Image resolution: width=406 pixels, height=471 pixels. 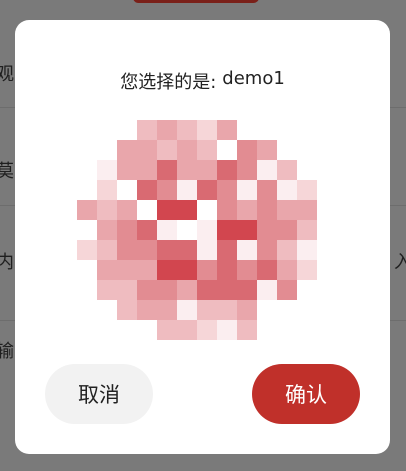 What do you see at coordinates (400, 262) in the screenshot?
I see `background-right-text: 入` at bounding box center [400, 262].